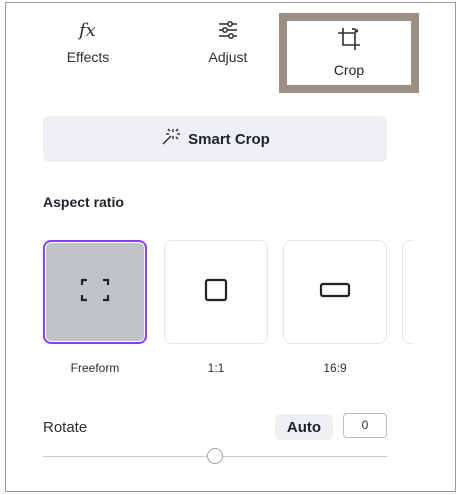 The image size is (462, 495). Describe the element at coordinates (216, 368) in the screenshot. I see `ratio-label-1-1: 1:1` at that location.